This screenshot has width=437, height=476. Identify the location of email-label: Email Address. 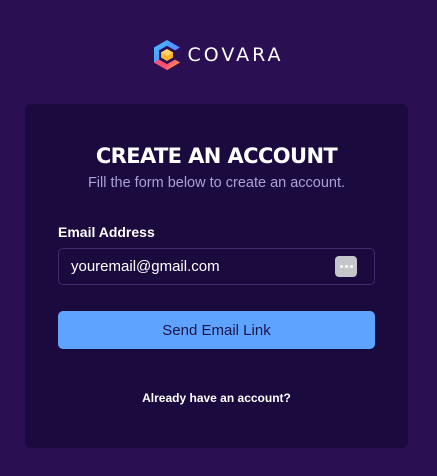
(106, 232).